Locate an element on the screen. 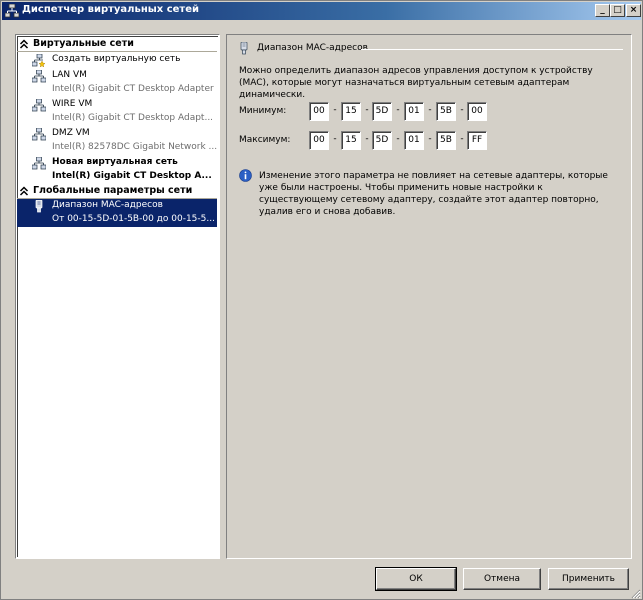  virtual-networks-header-label: Виртуальные сети is located at coordinates (83, 43).